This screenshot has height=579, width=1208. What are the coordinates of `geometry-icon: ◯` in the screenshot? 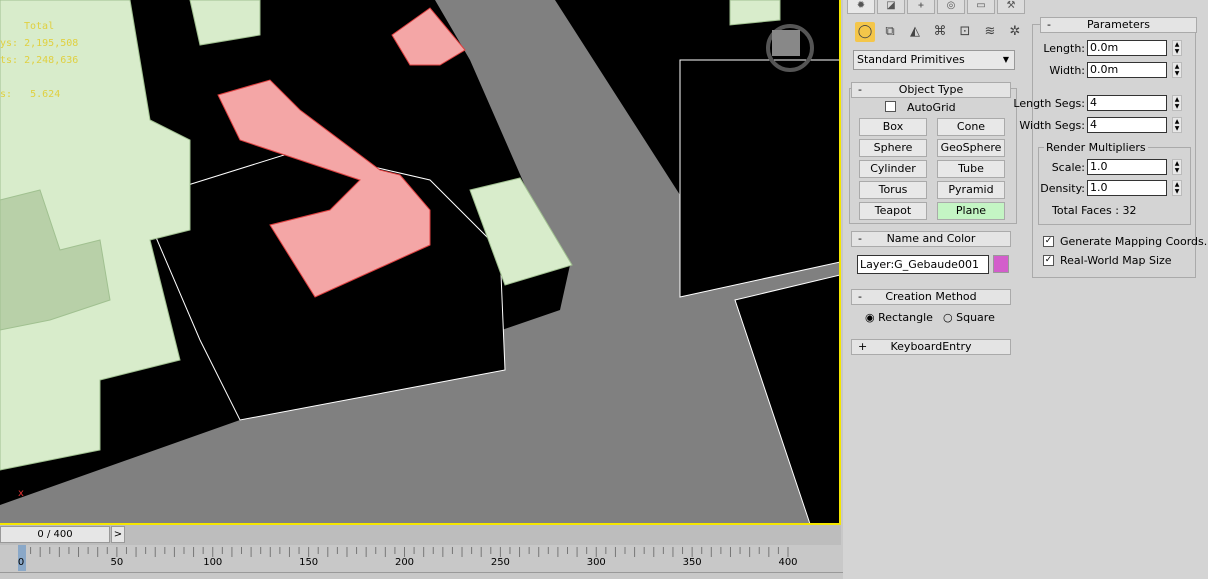 It's located at (865, 32).